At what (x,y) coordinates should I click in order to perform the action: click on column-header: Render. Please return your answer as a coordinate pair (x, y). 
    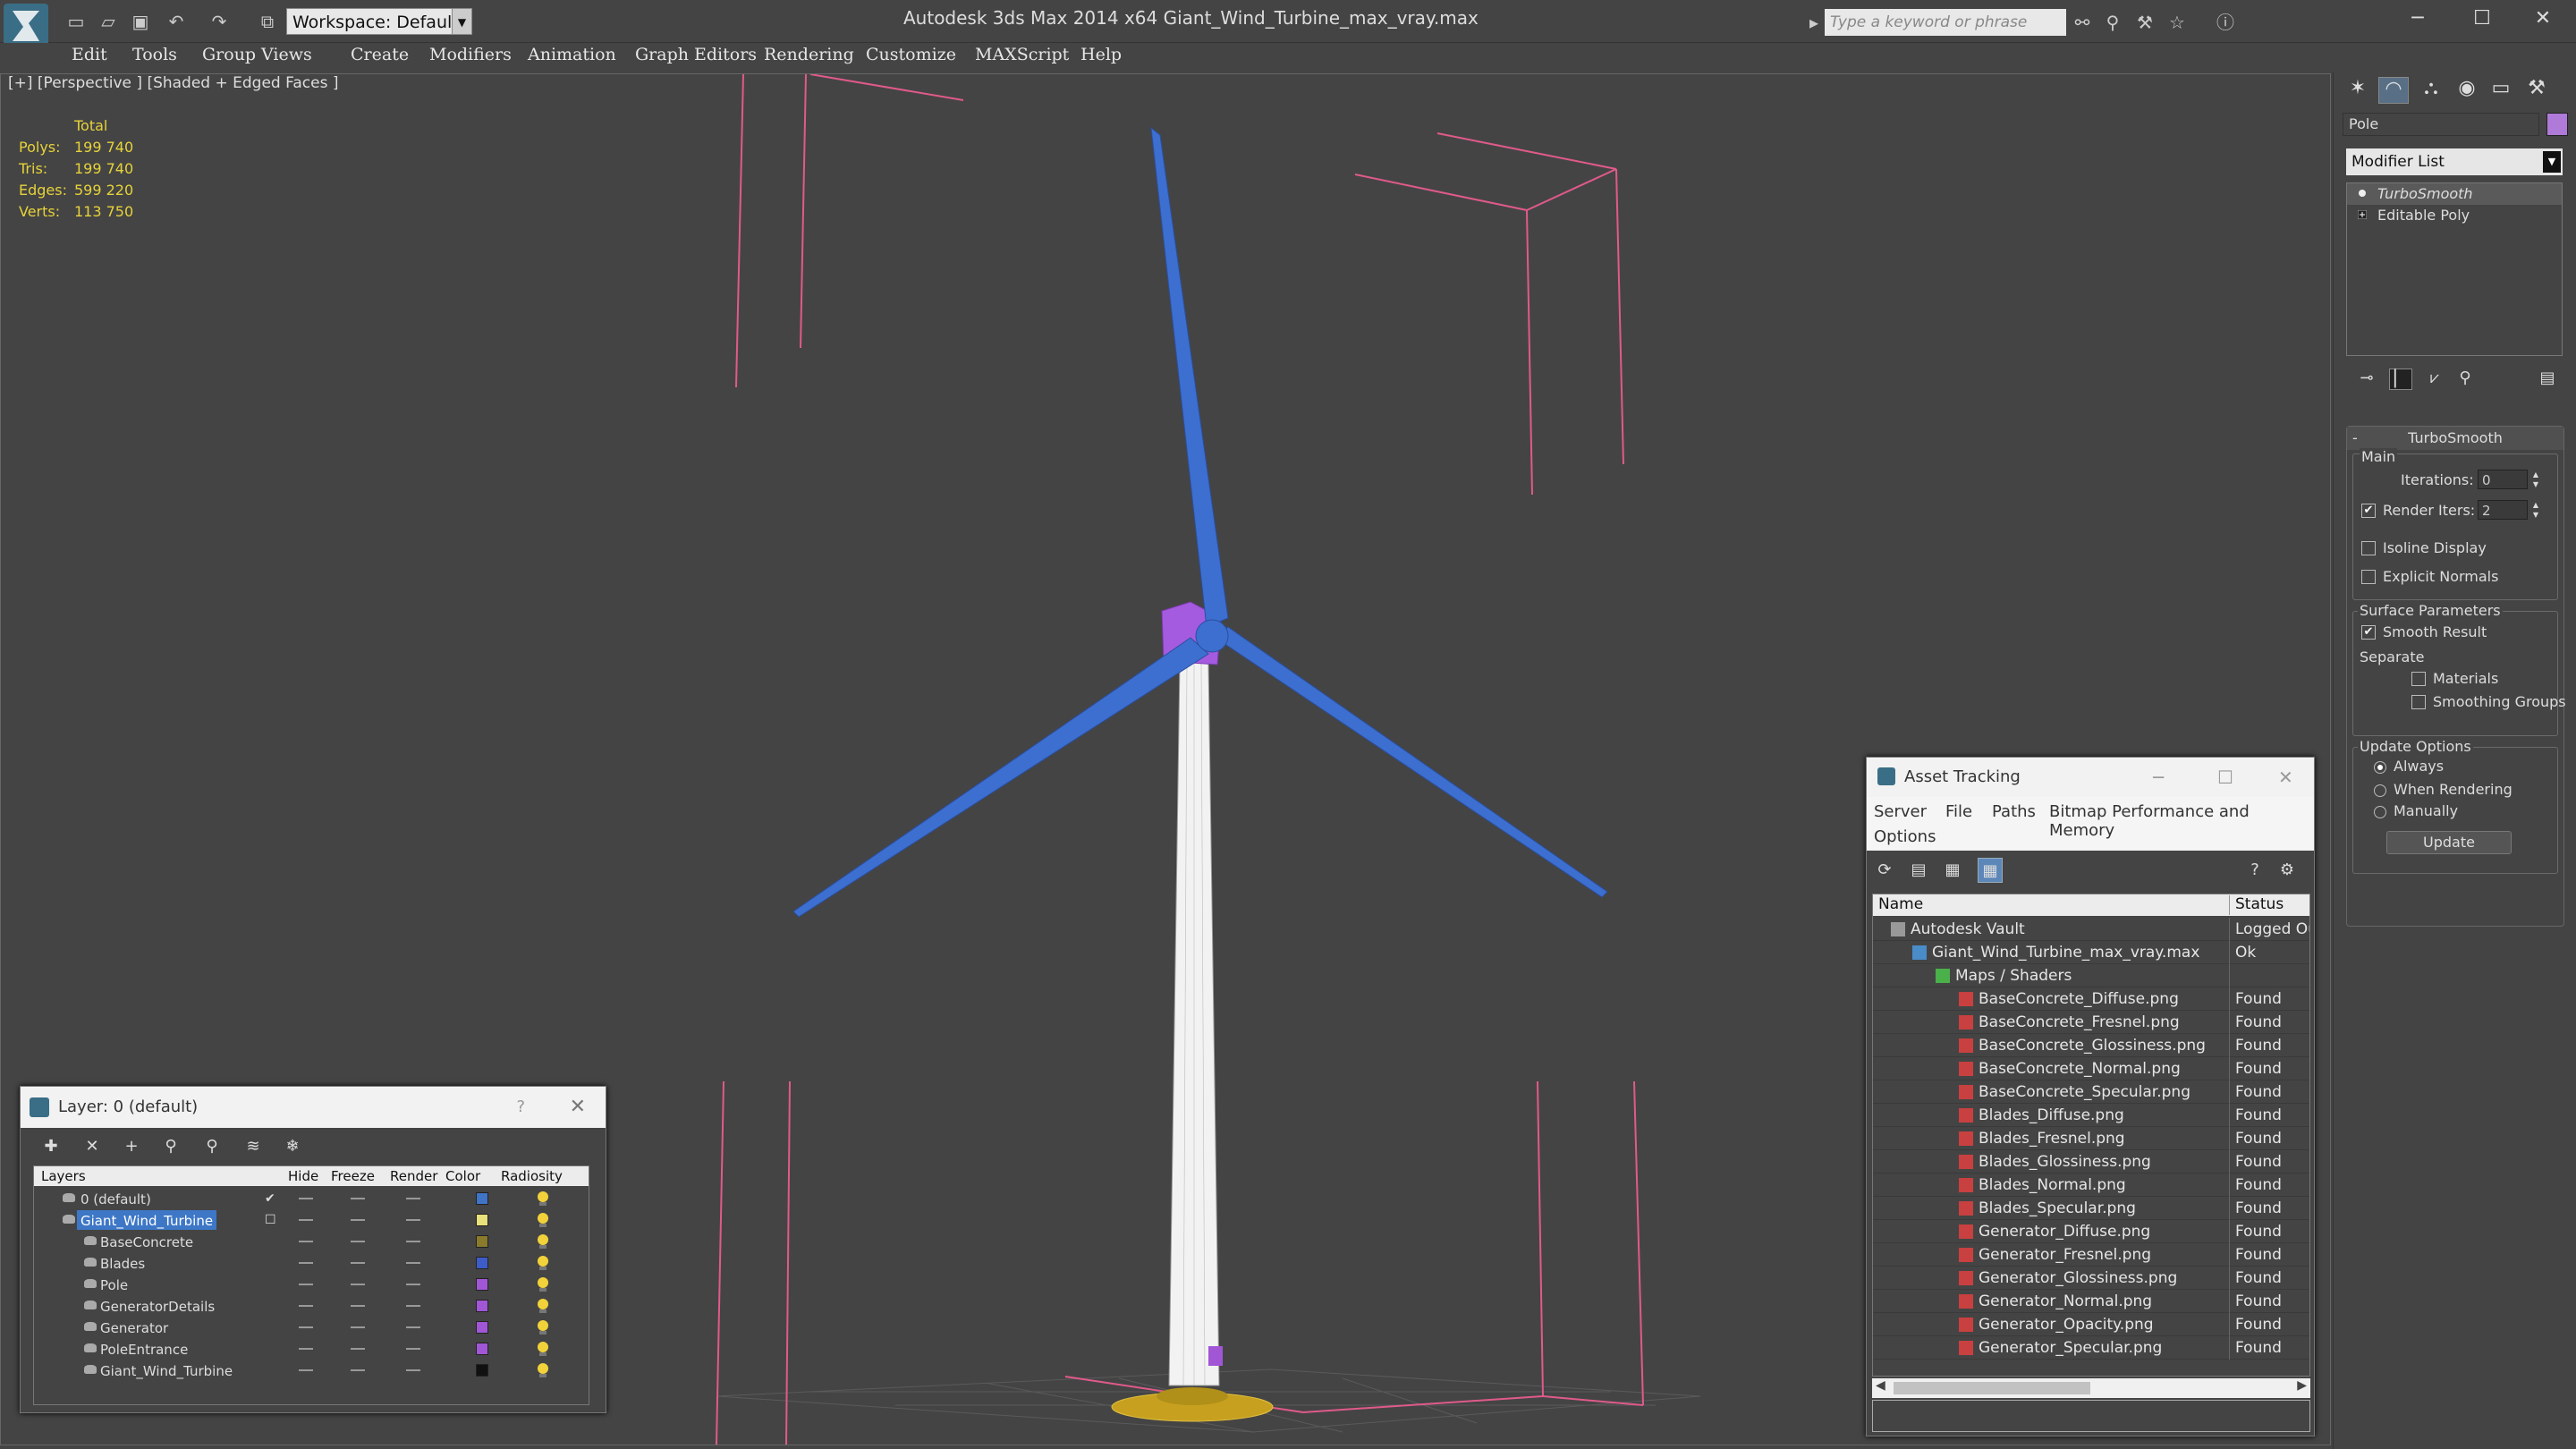
    Looking at the image, I should click on (413, 1176).